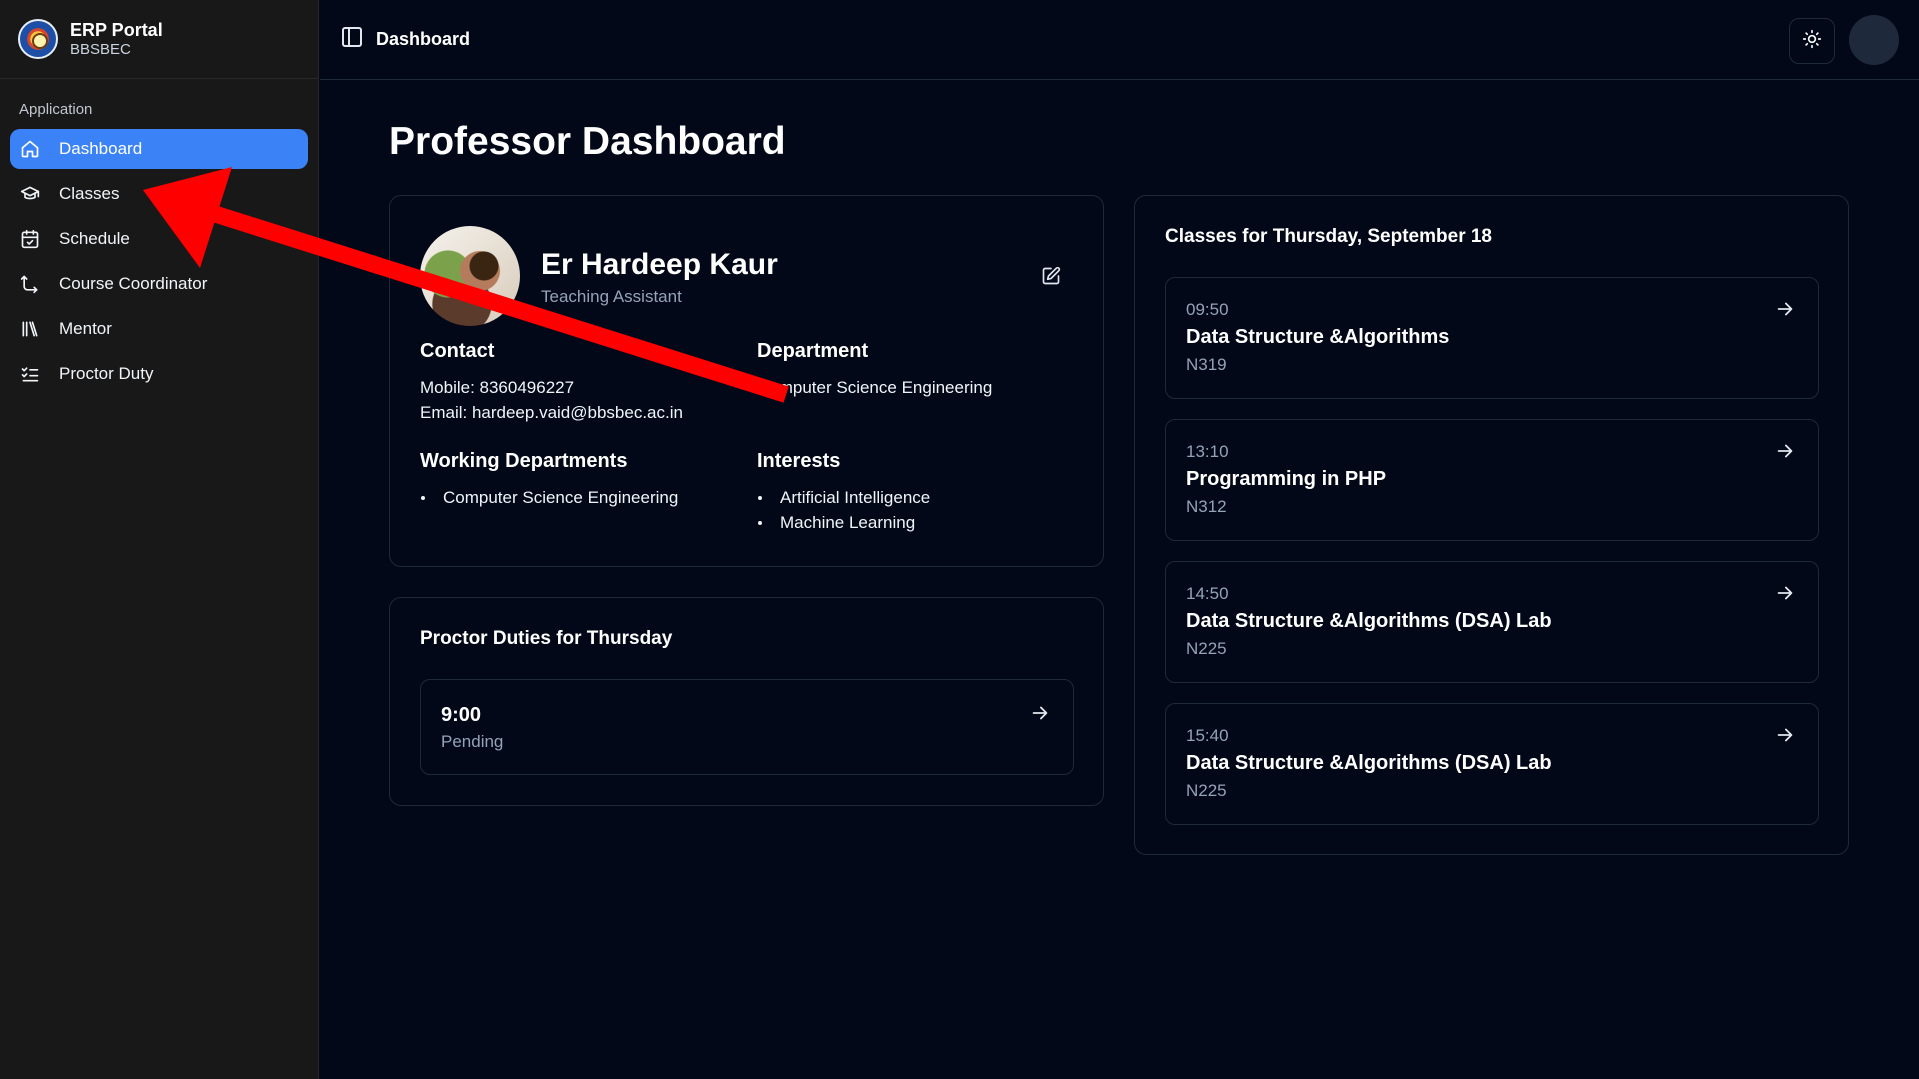 The height and width of the screenshot is (1079, 1919). I want to click on class-row: 13:10 Programming in PHP N312, so click(1492, 480).